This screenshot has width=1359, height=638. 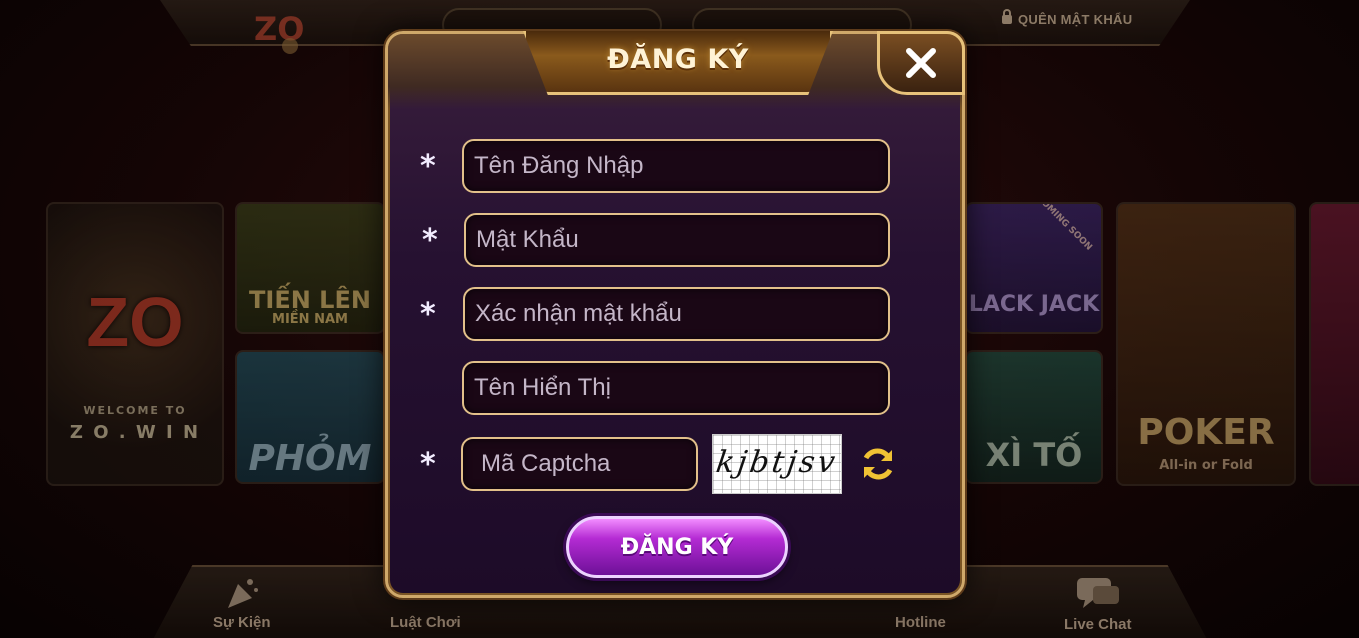 I want to click on password-row: *, so click(x=675, y=240).